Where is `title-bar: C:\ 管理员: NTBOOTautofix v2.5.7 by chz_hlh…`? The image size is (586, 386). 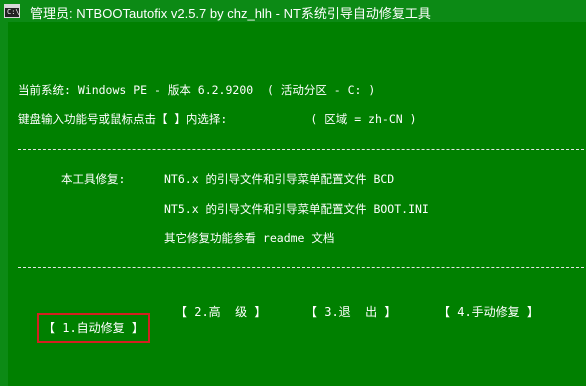 title-bar: C:\ 管理员: NTBOOTautofix v2.5.7 by chz_hlh… is located at coordinates (293, 11).